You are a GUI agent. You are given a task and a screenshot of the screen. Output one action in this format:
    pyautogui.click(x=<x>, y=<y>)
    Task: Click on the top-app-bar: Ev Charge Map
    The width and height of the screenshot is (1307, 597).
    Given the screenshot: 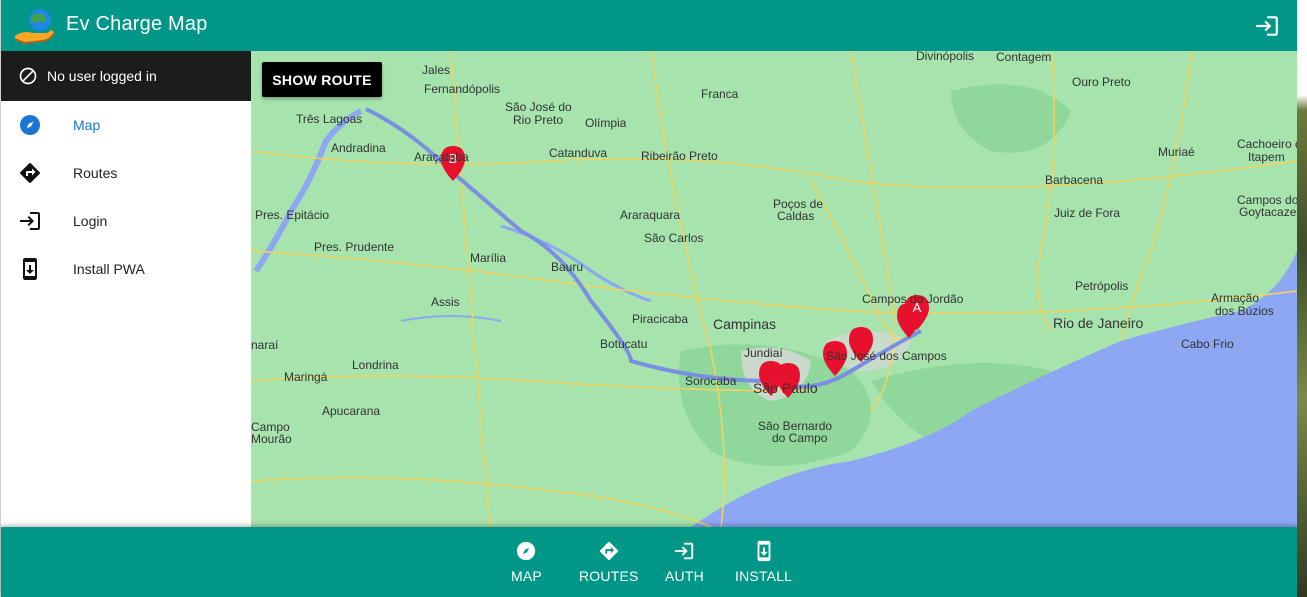 What is the action you would take?
    pyautogui.click(x=649, y=25)
    